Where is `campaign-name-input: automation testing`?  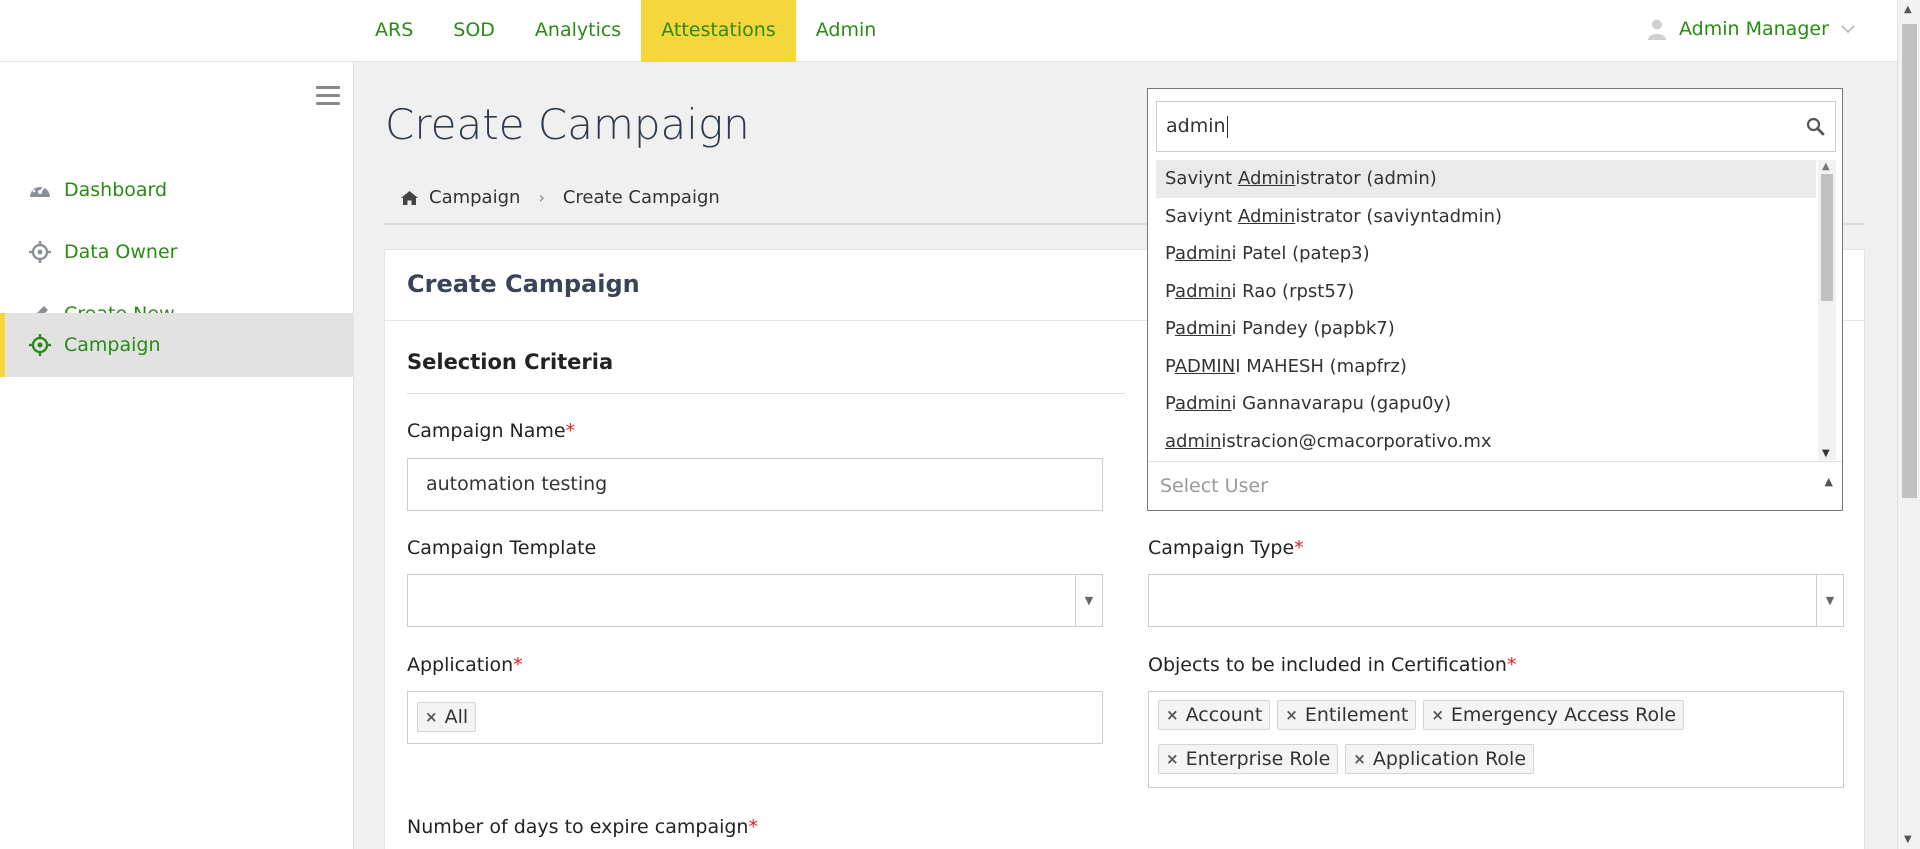
campaign-name-input: automation testing is located at coordinates (755, 484).